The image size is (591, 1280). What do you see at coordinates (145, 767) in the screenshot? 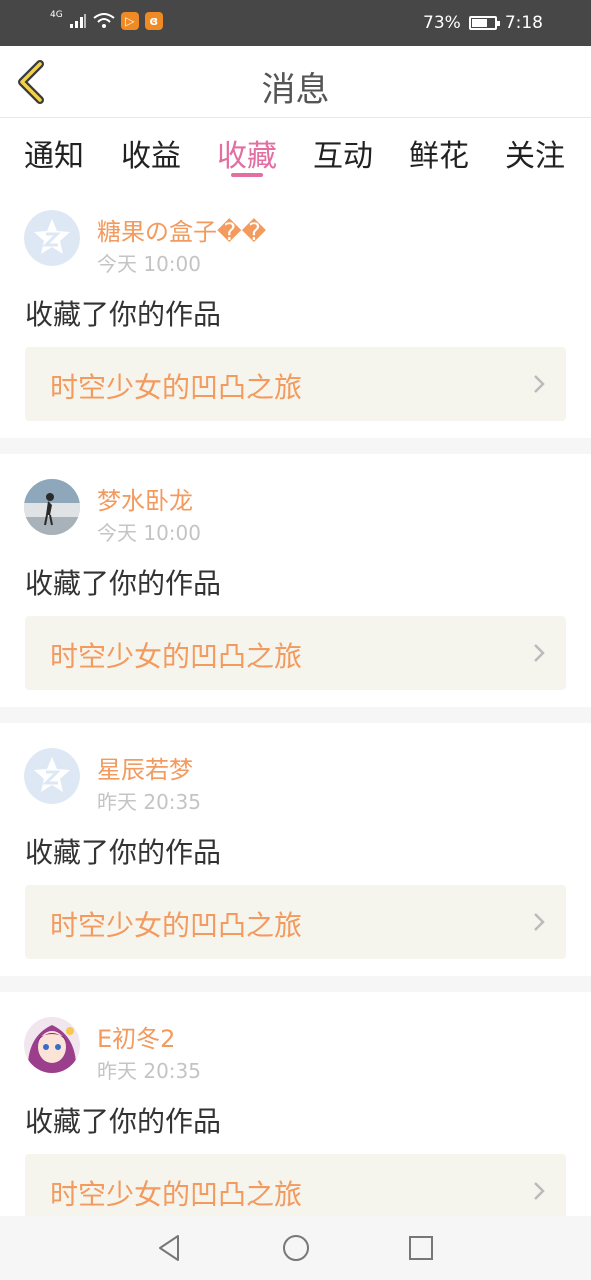
I see `user-name: 星辰若梦` at bounding box center [145, 767].